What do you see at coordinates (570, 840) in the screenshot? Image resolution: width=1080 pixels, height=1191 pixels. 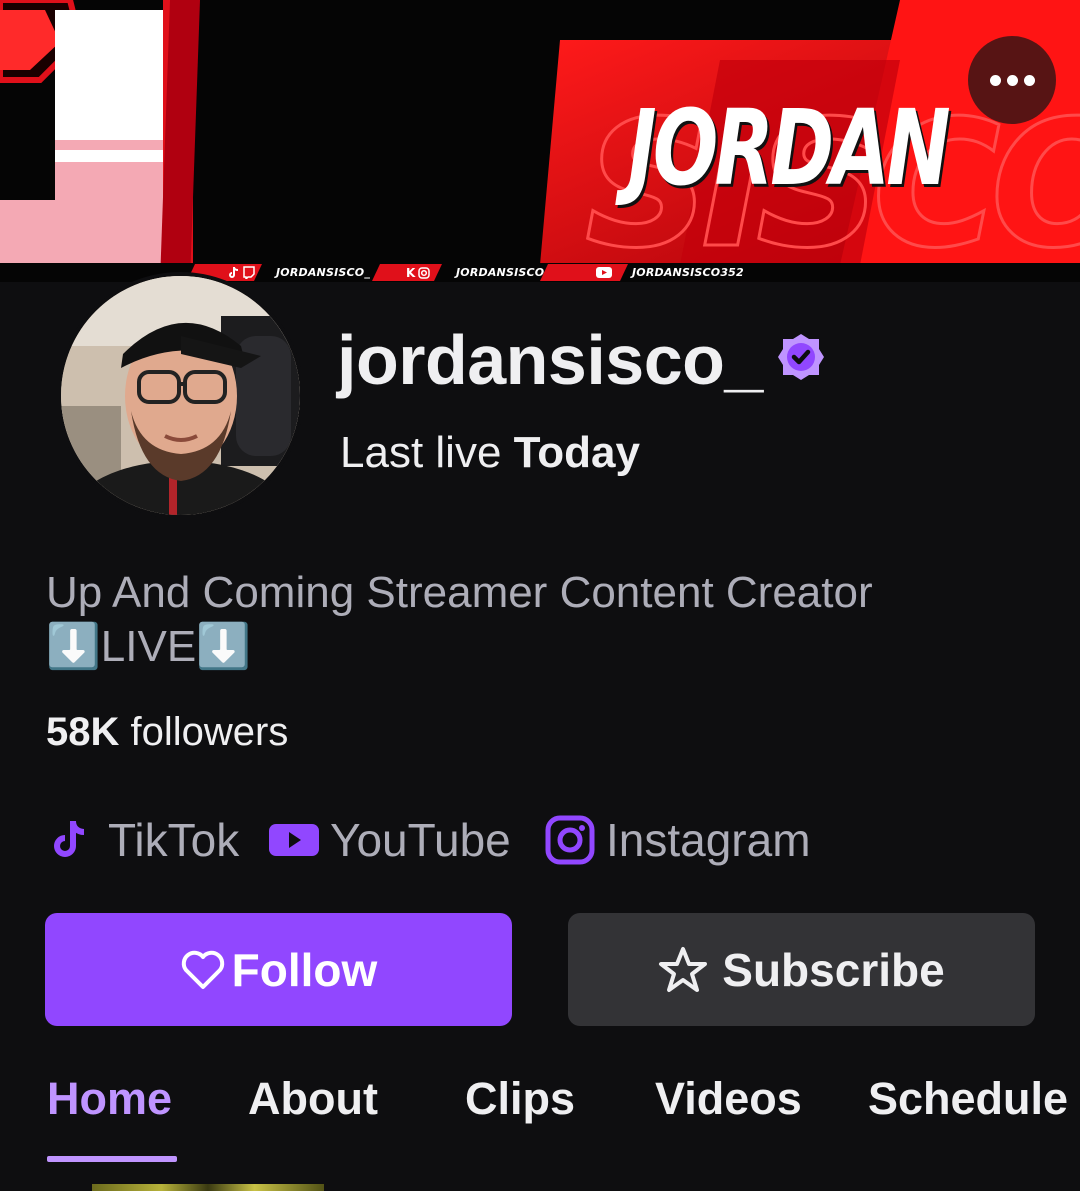 I see `instagram-icon` at bounding box center [570, 840].